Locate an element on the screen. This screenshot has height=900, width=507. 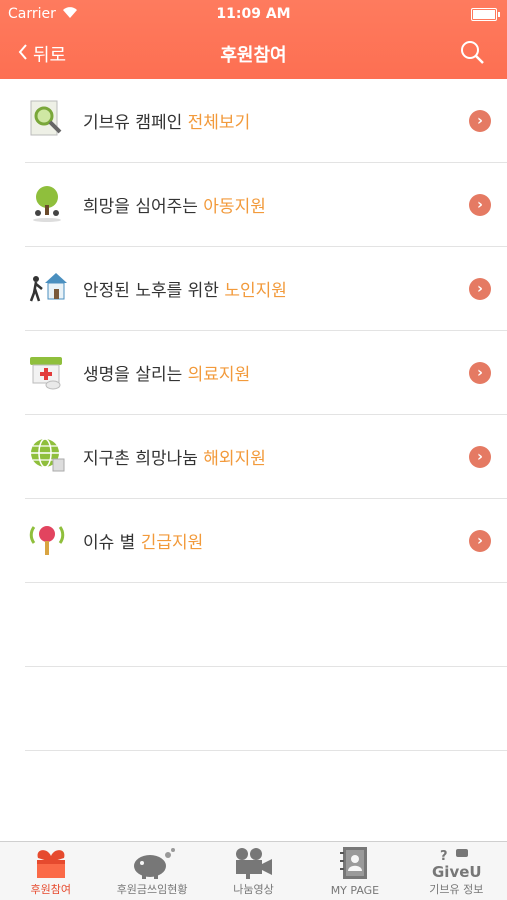
list-item-label: 생명을 살리는 의료지원 is located at coordinates (167, 375).